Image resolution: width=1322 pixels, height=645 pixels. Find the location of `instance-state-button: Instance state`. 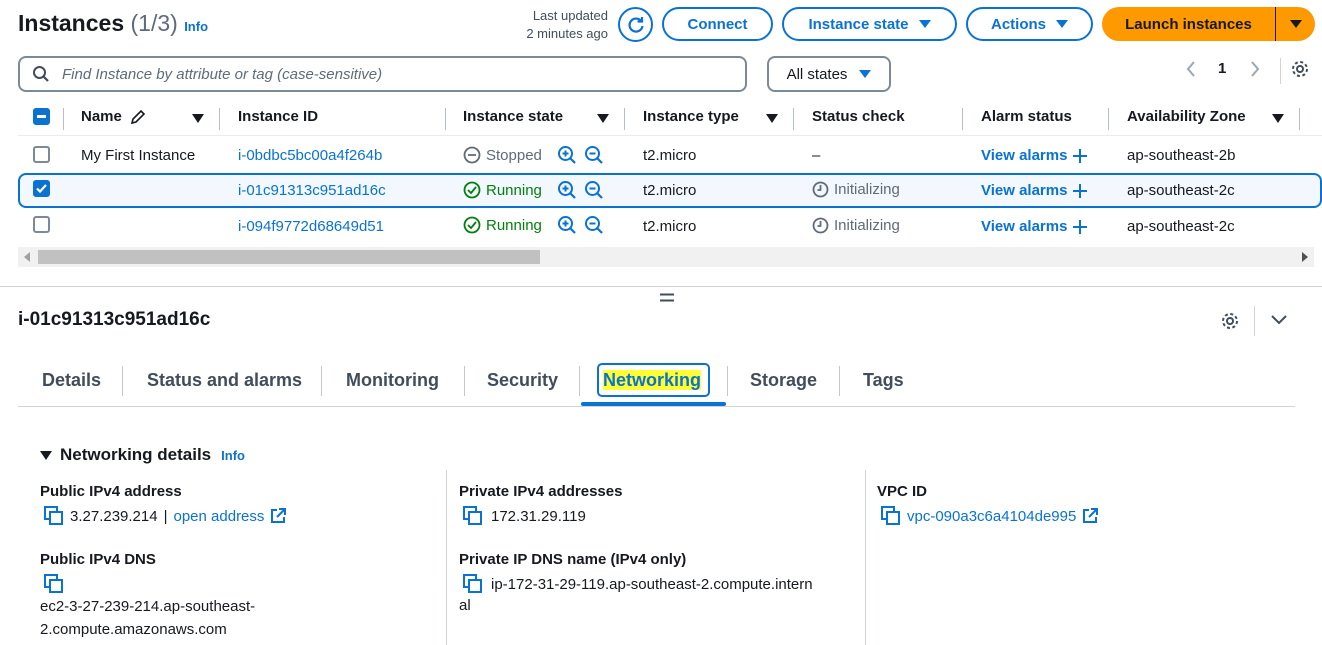

instance-state-button: Instance state is located at coordinates (869, 24).